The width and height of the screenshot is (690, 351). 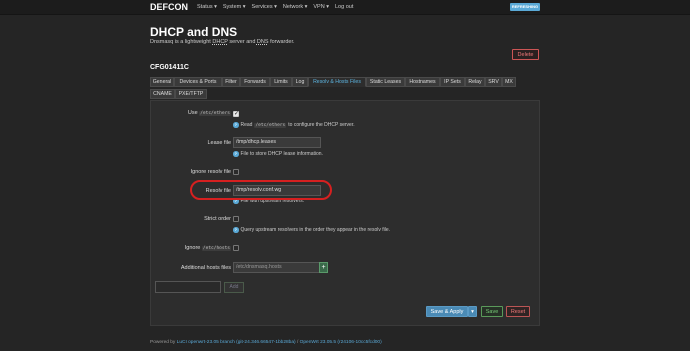 I want to click on subtitle-text: forwarder., so click(x=281, y=42).